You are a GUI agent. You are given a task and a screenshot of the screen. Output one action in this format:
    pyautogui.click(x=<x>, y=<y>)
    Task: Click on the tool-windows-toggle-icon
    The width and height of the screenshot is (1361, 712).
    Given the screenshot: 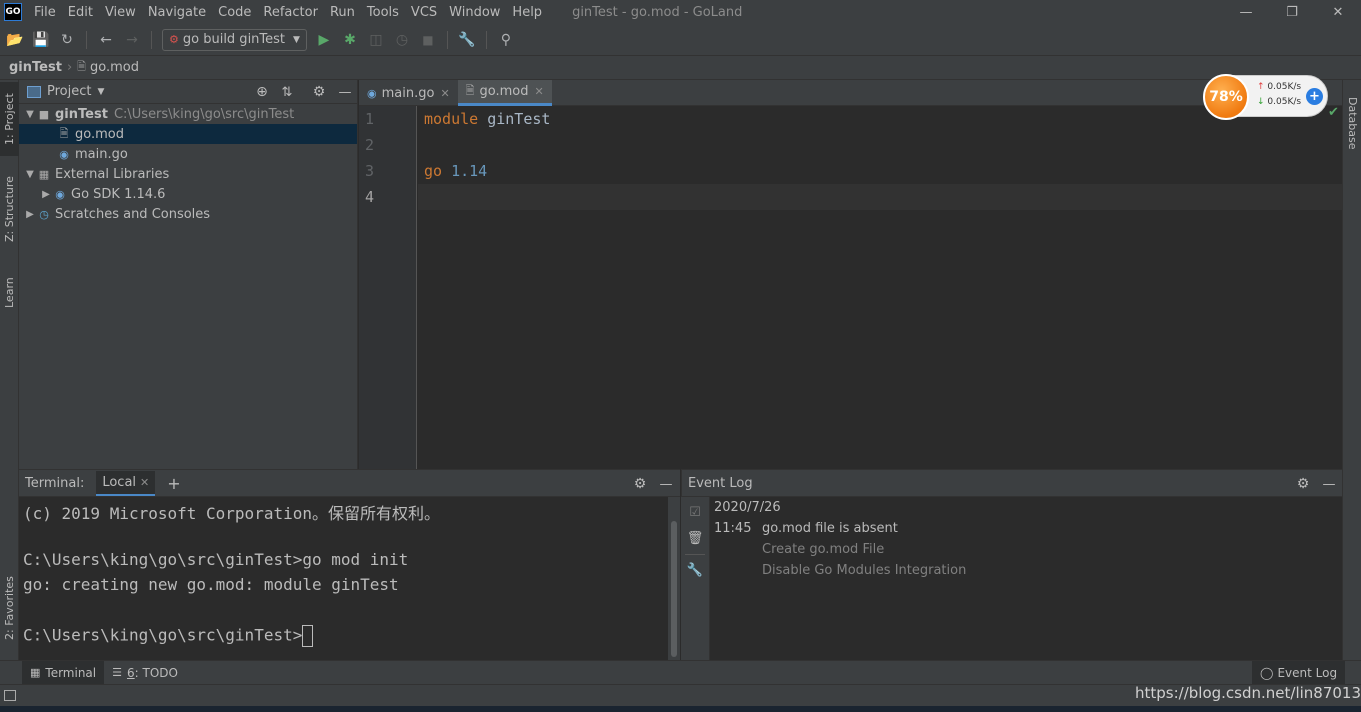 What is the action you would take?
    pyautogui.click(x=10, y=695)
    